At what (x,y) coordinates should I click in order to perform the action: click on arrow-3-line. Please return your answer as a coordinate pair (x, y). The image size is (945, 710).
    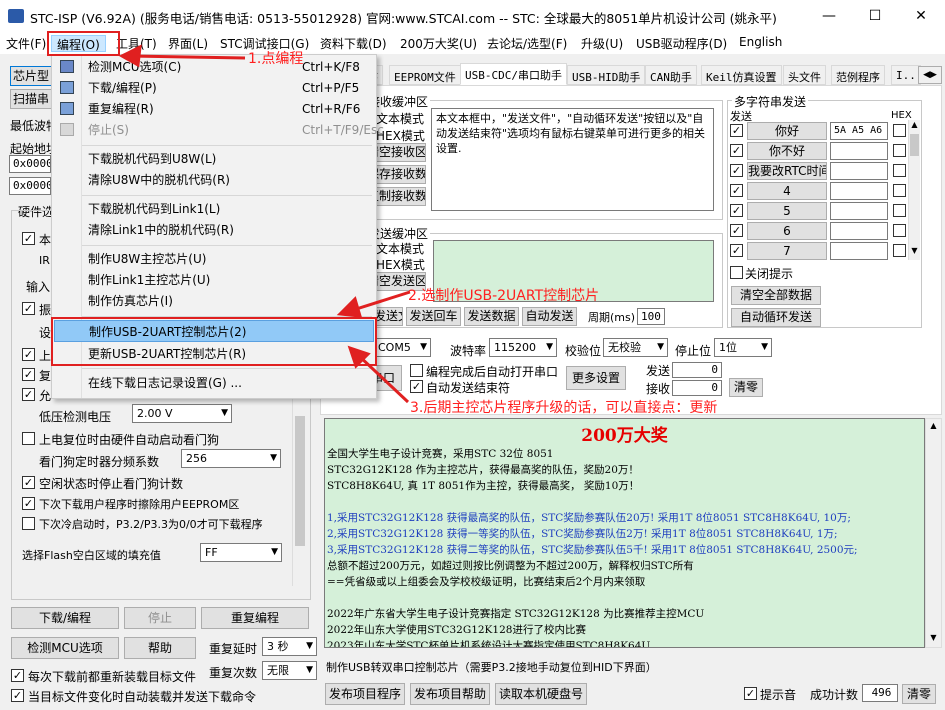
    Looking at the image, I should click on (383, 378).